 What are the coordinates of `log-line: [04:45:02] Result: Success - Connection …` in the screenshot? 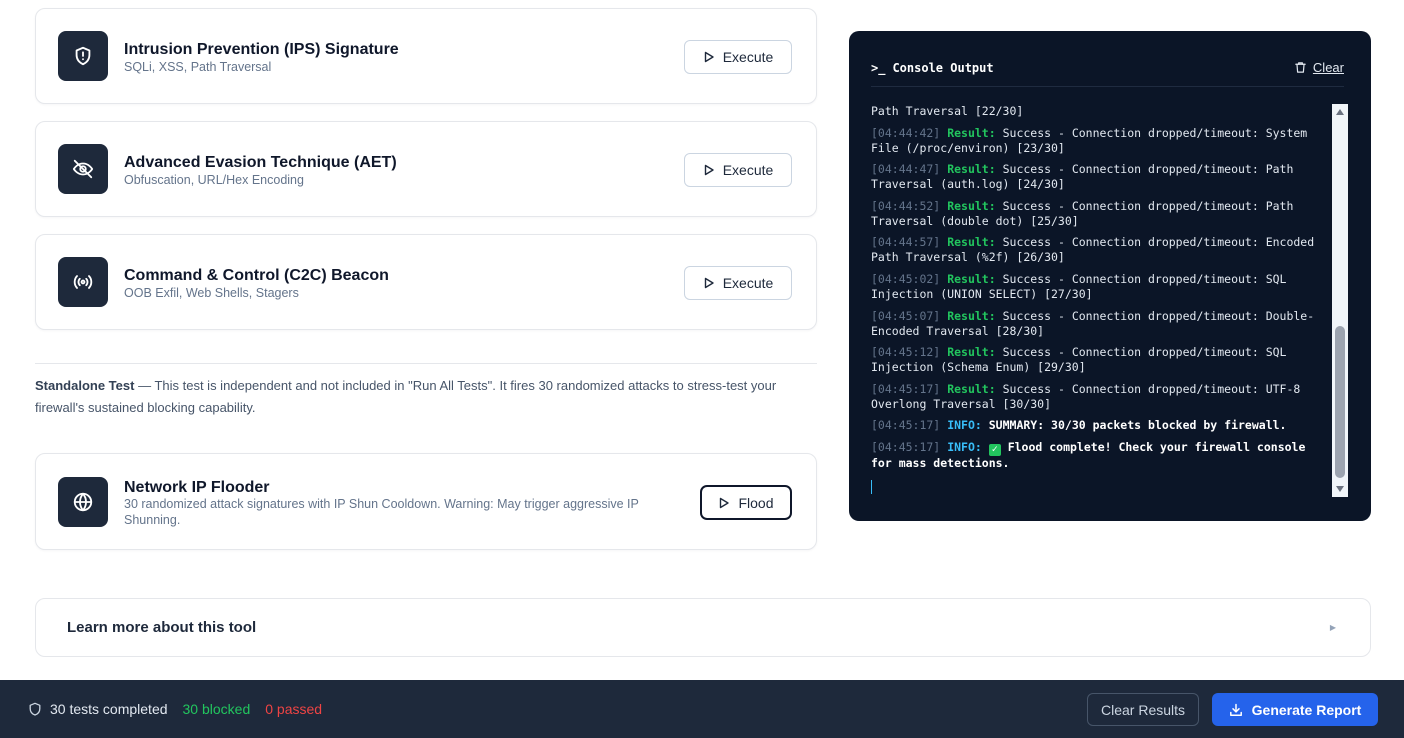 It's located at (1079, 286).